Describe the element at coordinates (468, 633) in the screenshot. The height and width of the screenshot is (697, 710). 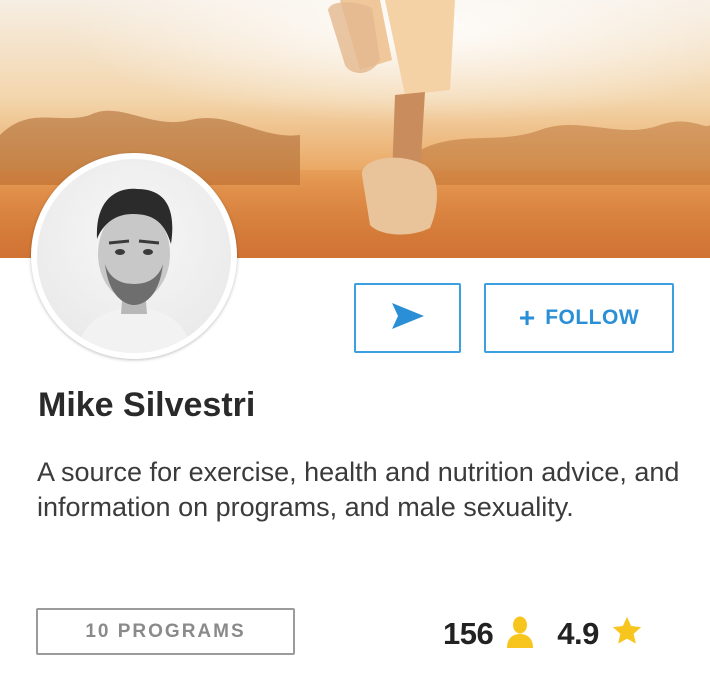
I see `followers-count: 156` at that location.